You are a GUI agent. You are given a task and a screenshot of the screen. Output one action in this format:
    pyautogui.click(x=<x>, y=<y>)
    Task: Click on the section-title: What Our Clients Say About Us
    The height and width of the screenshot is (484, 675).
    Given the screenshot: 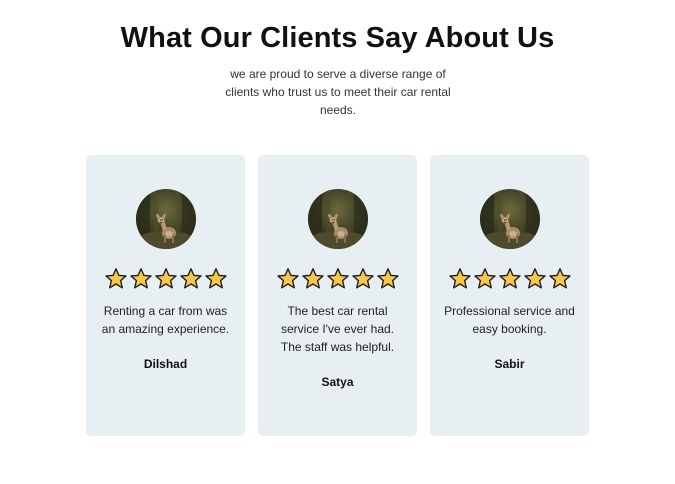 What is the action you would take?
    pyautogui.click(x=337, y=38)
    